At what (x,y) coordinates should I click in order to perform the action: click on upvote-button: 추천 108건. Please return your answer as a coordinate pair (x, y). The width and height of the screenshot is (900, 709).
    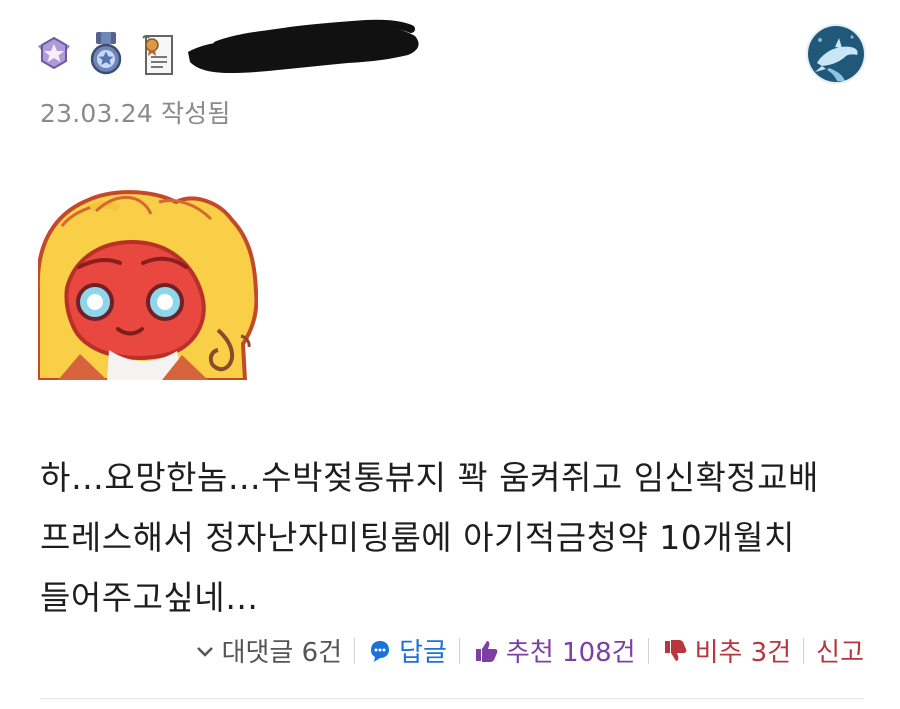
    Looking at the image, I should click on (554, 650).